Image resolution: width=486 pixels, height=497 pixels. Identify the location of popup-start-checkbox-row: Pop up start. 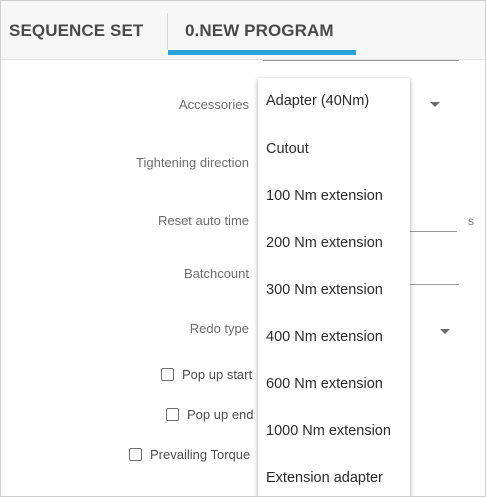
(206, 374).